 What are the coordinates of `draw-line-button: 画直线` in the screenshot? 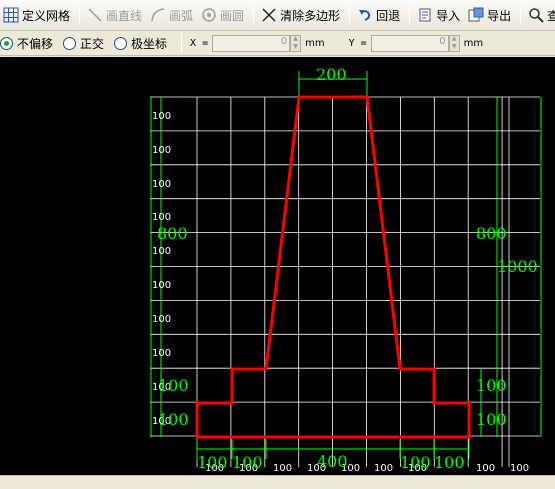 It's located at (114, 15).